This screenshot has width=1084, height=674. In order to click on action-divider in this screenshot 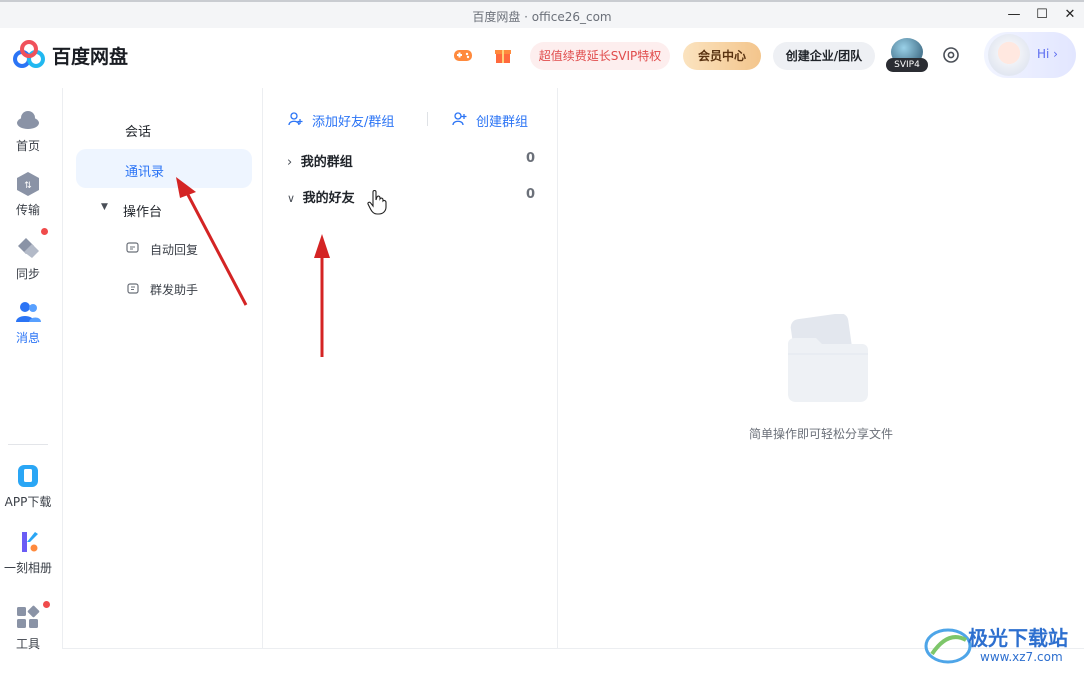, I will do `click(427, 119)`.